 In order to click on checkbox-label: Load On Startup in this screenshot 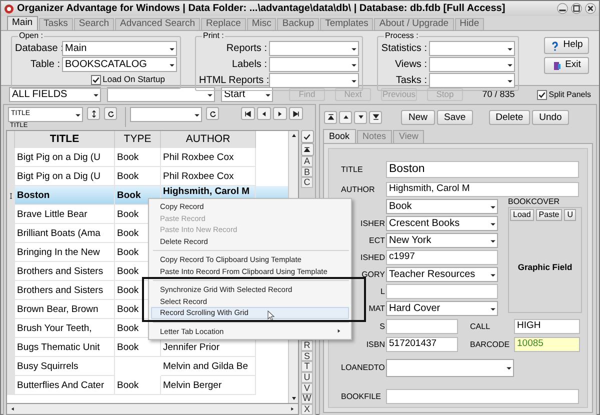, I will do `click(133, 79)`.